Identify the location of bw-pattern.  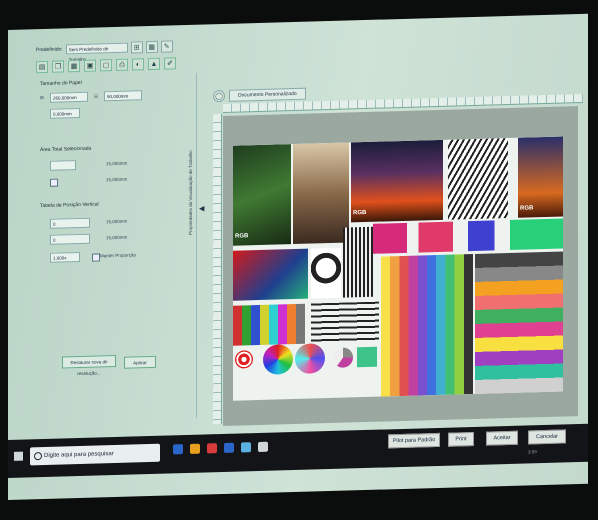
(326, 273).